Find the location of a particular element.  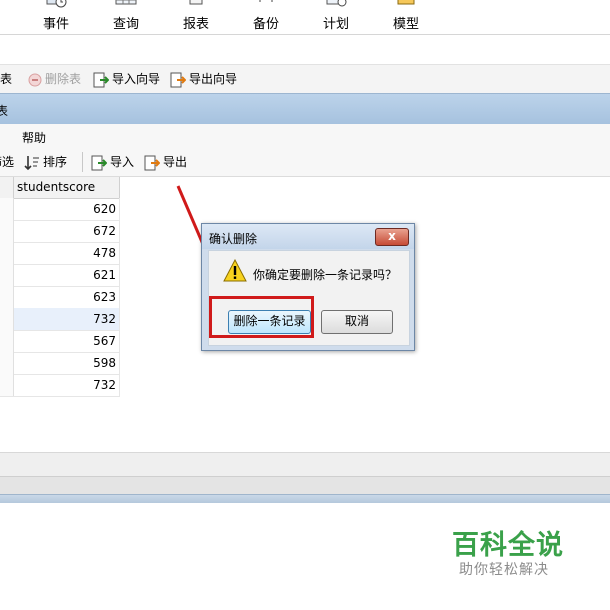

table-tab-header: 表 is located at coordinates (305, 109).